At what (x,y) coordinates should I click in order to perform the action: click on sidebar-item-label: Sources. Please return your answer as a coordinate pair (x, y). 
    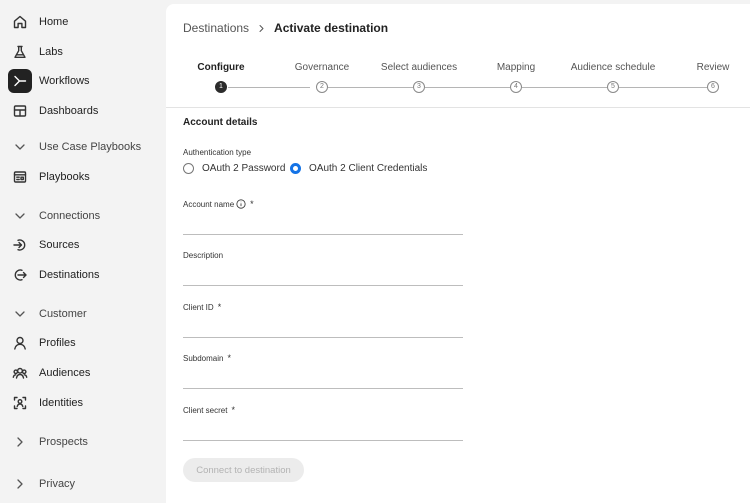
    Looking at the image, I should click on (59, 245).